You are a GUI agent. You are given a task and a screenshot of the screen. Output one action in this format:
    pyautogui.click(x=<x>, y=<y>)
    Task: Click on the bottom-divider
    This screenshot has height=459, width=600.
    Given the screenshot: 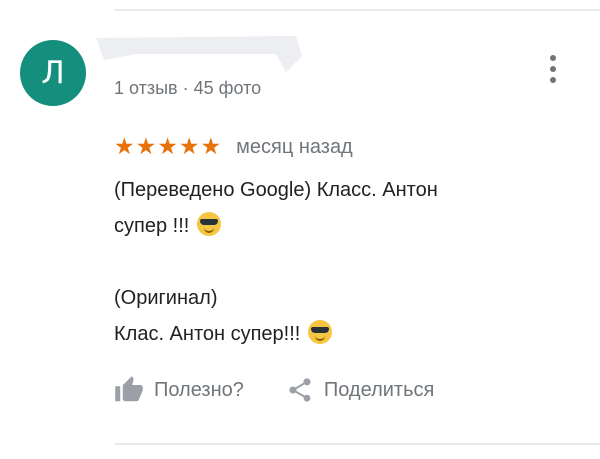 What is the action you would take?
    pyautogui.click(x=357, y=444)
    